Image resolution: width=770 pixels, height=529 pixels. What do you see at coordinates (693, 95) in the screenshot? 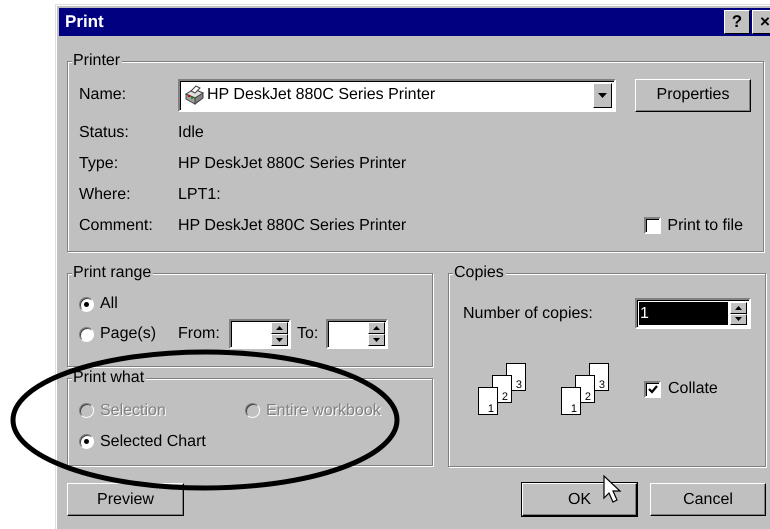
I see `properties-button: Properties` at bounding box center [693, 95].